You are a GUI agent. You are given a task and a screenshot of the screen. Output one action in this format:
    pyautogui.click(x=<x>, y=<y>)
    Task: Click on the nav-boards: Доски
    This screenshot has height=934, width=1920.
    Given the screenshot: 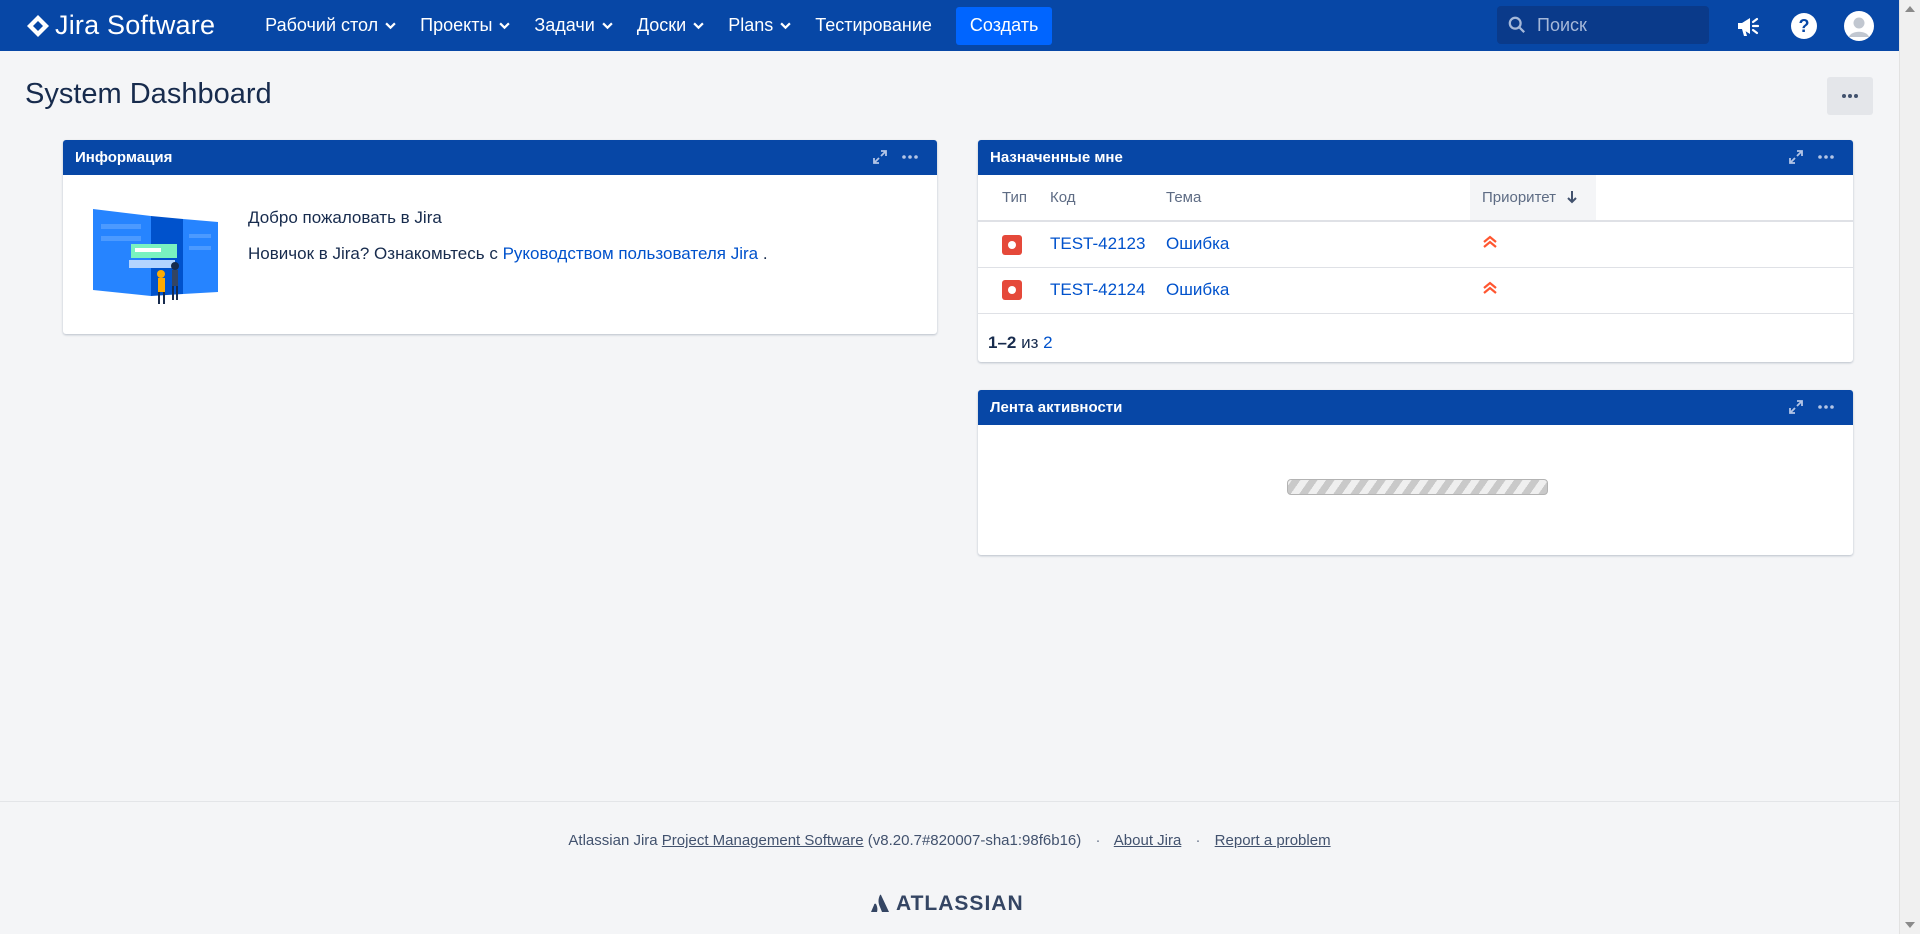 What is the action you would take?
    pyautogui.click(x=670, y=25)
    